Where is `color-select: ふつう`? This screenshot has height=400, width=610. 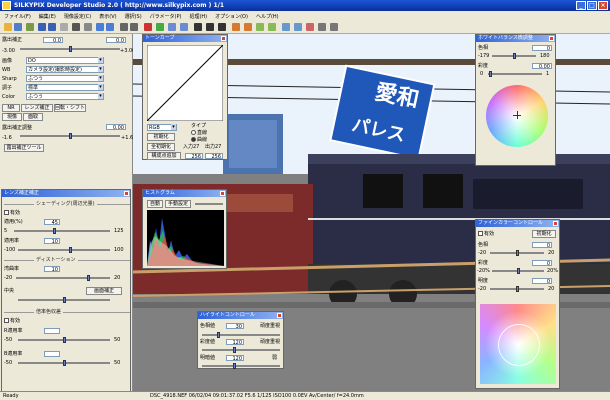 color-select: ふつう is located at coordinates (65, 96).